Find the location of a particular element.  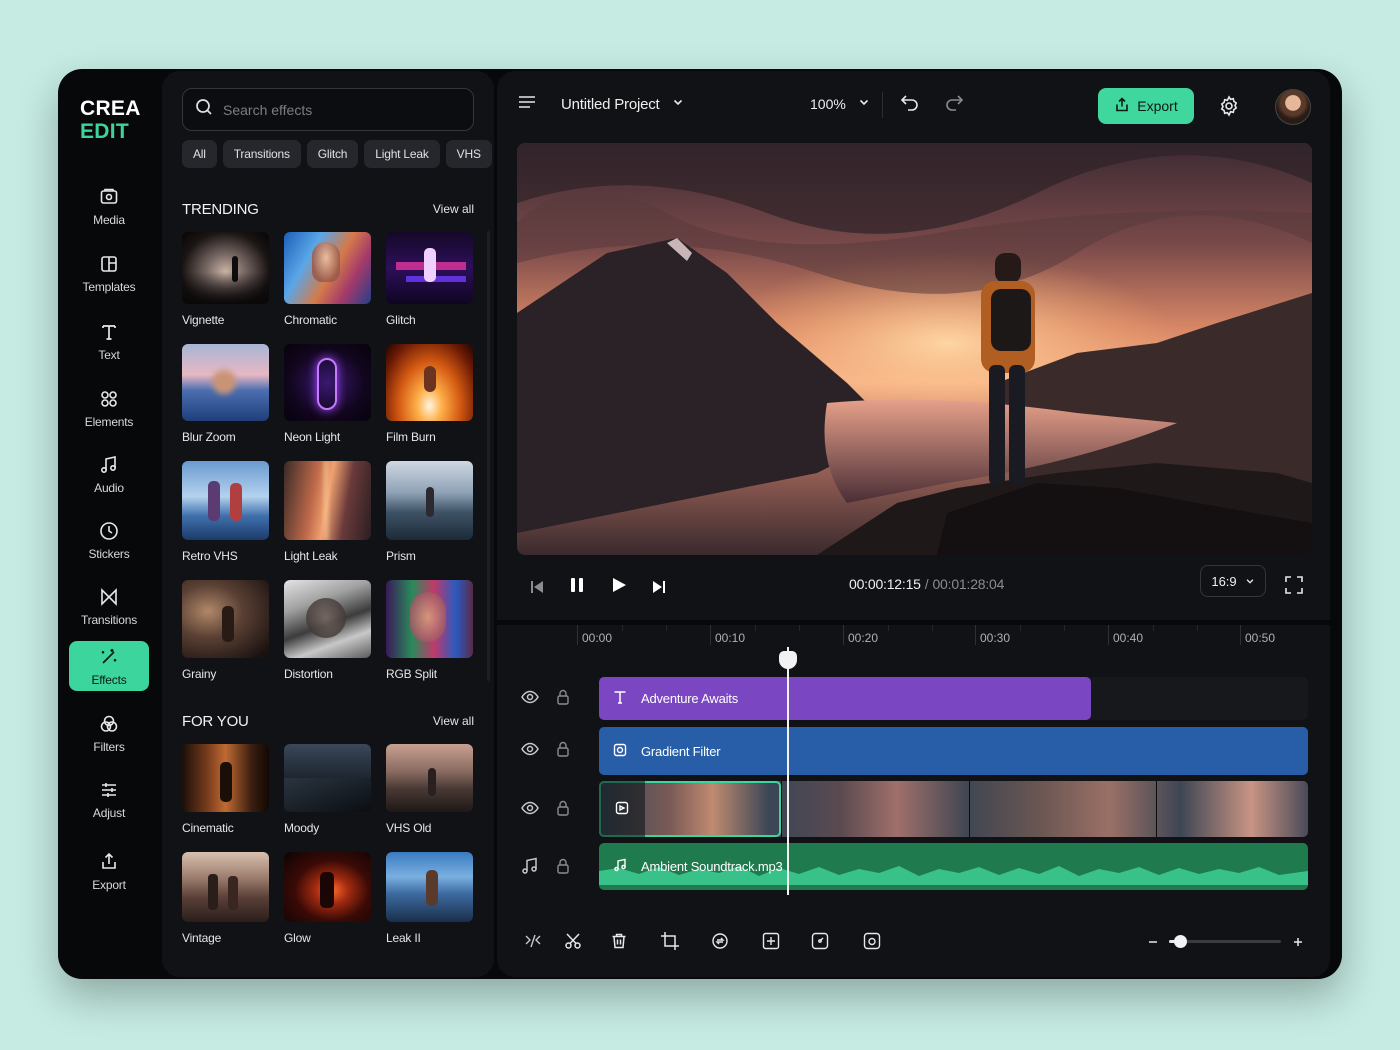

nav-item-text: Text is located at coordinates (109, 341).